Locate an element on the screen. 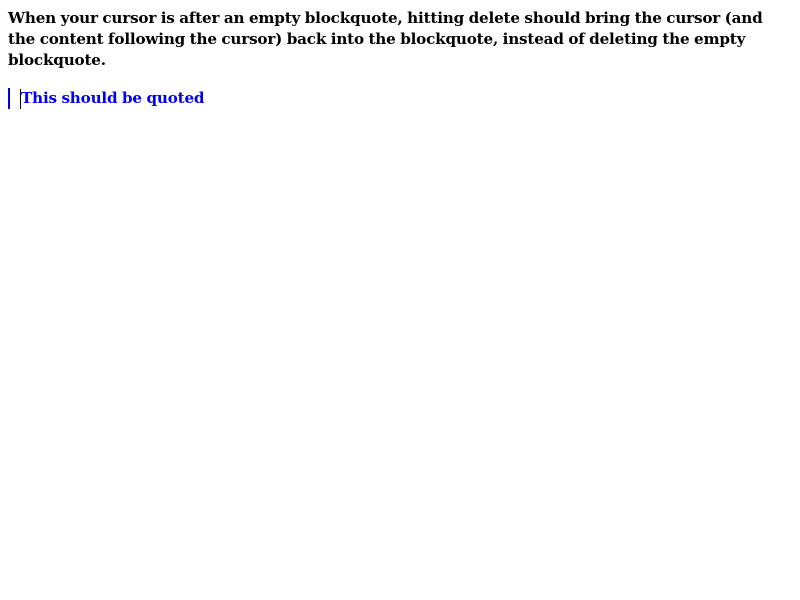 Image resolution: width=800 pixels, height=600 pixels. editable-area: This should be quoted is located at coordinates (400, 99).